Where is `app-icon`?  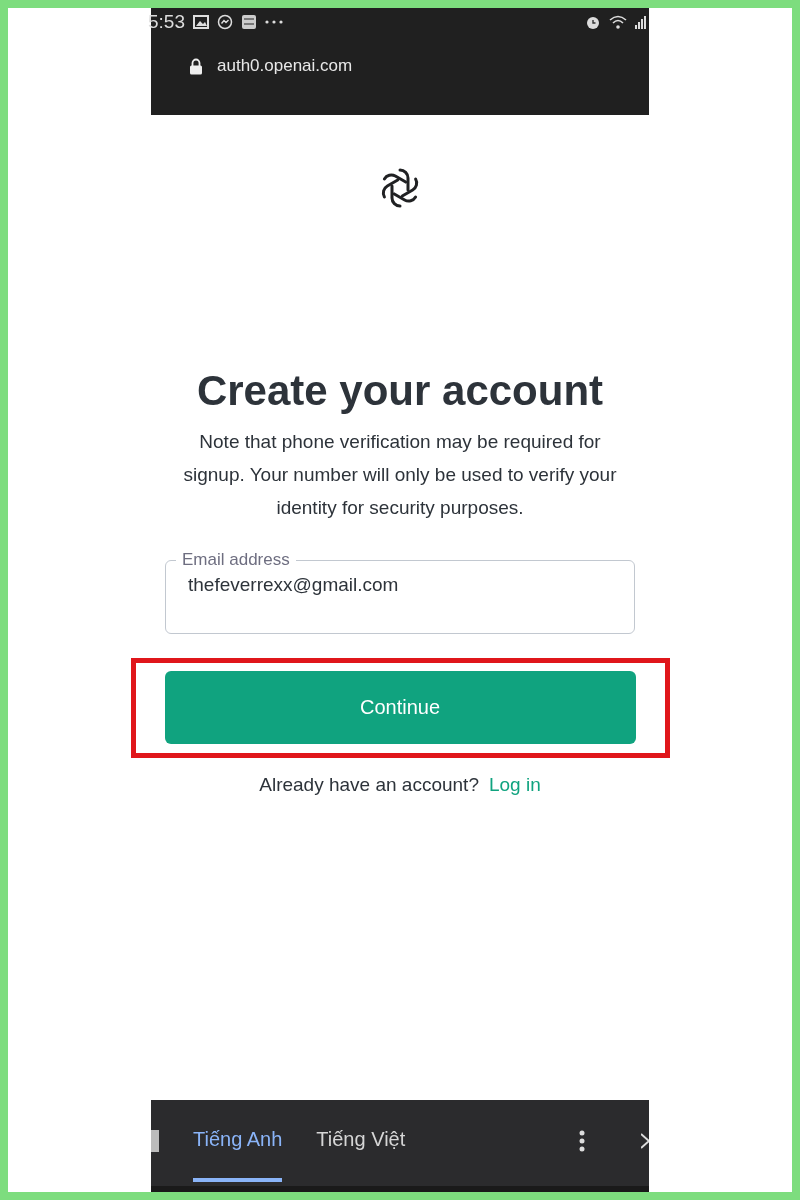 app-icon is located at coordinates (249, 22).